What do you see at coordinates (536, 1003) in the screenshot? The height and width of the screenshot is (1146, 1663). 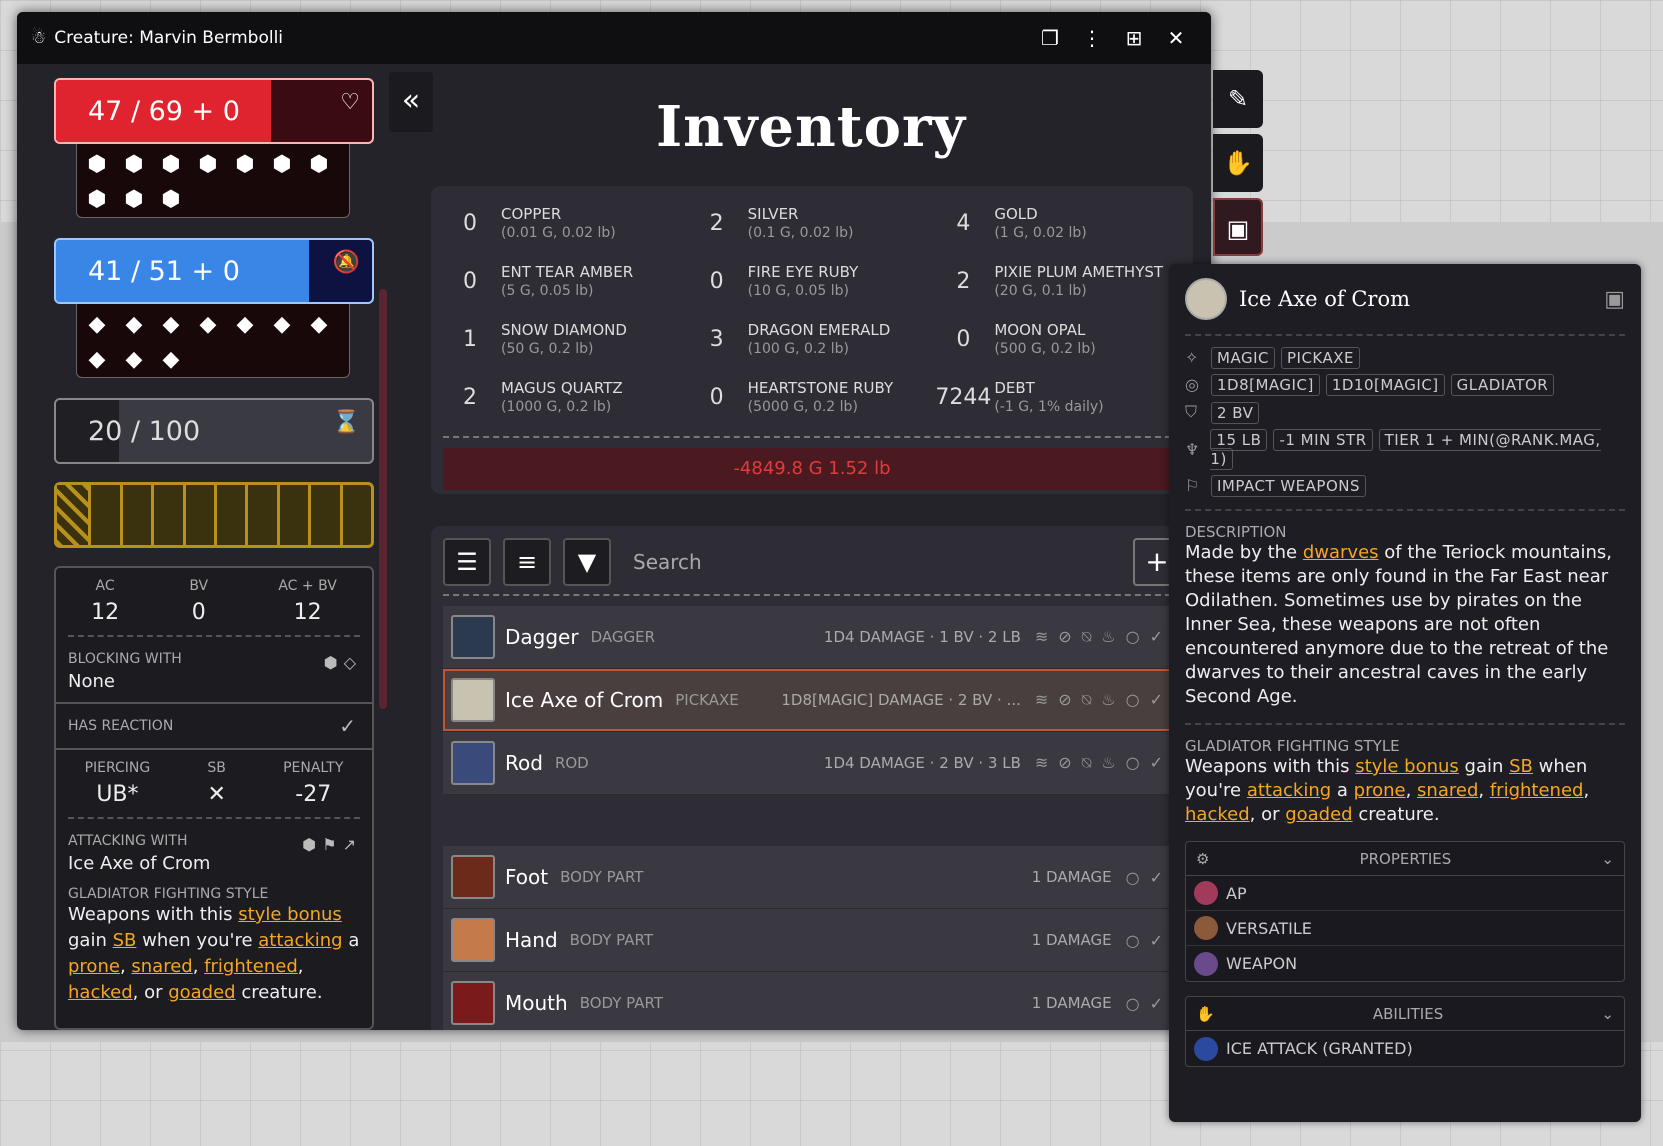 I see `item-name: Mouth` at bounding box center [536, 1003].